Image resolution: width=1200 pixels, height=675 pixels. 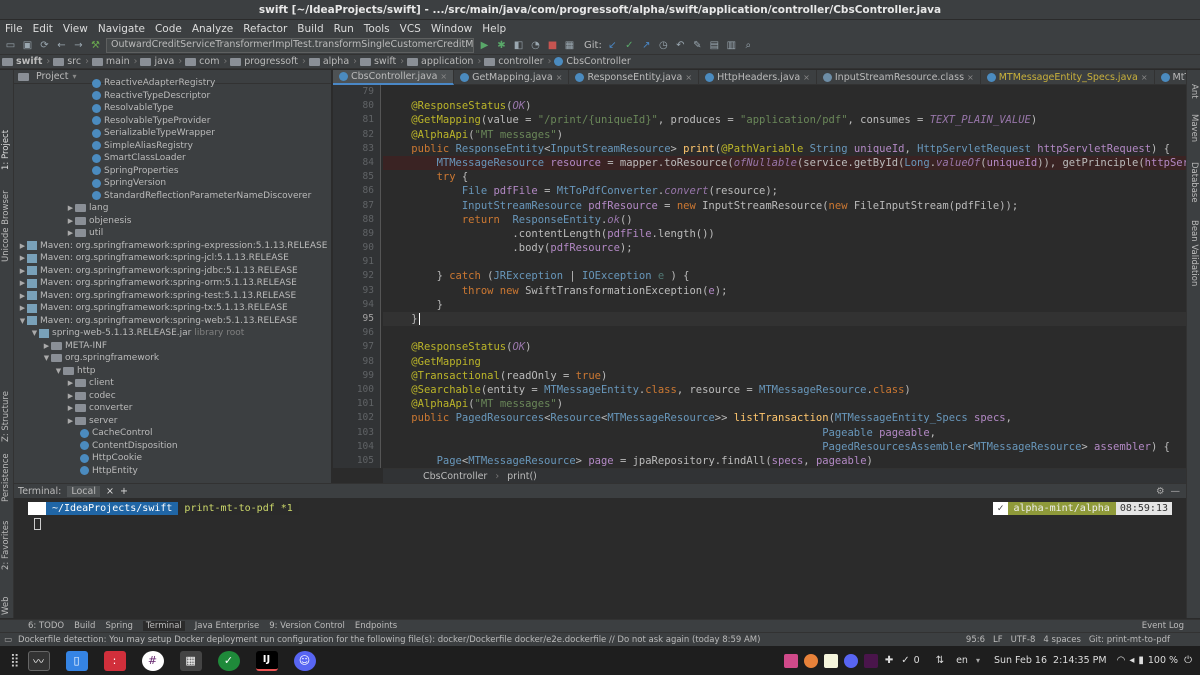 I want to click on tree-item: ▶ server, so click(x=172, y=421).